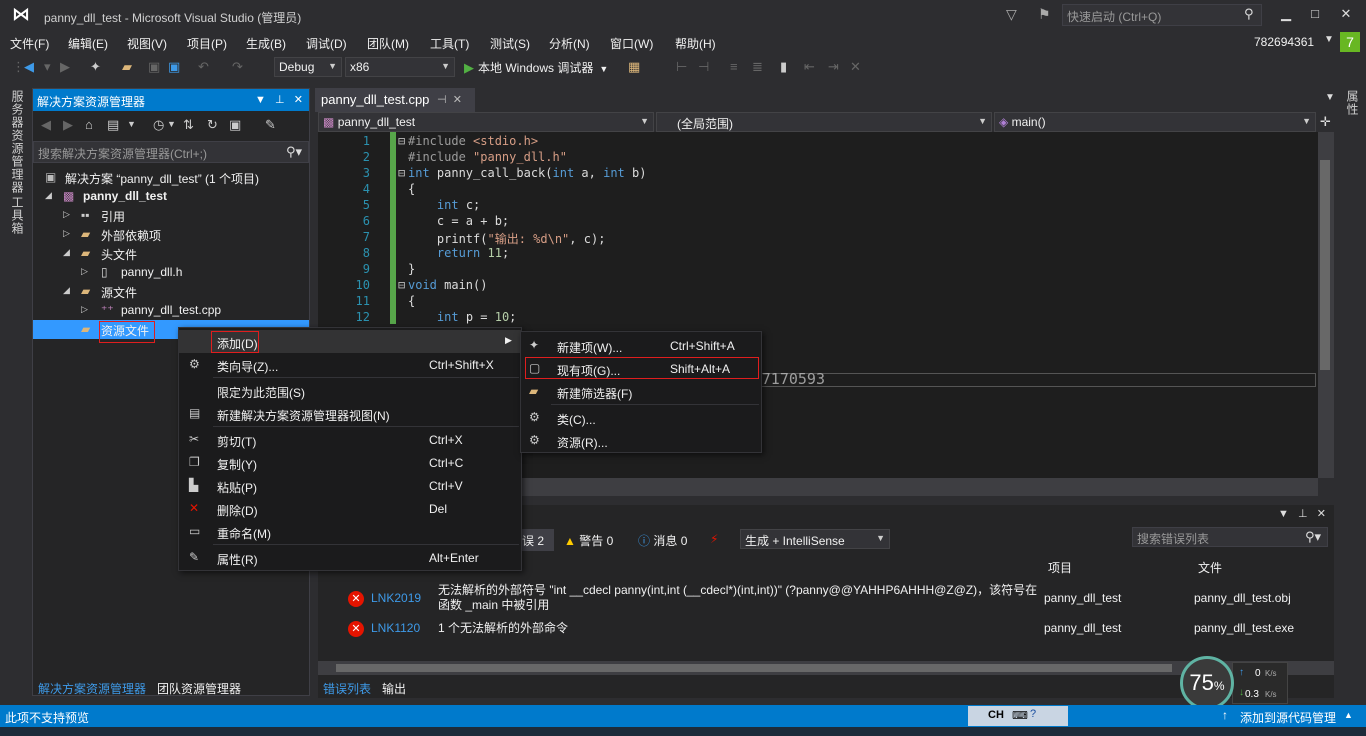 The height and width of the screenshot is (736, 1366). Describe the element at coordinates (154, 67) in the screenshot. I see `save-icon: ▣` at that location.